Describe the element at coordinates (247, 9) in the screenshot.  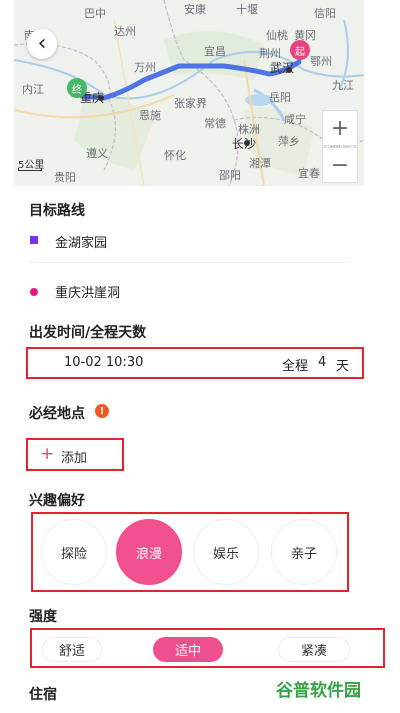
I see `map-place-label: 十堰` at that location.